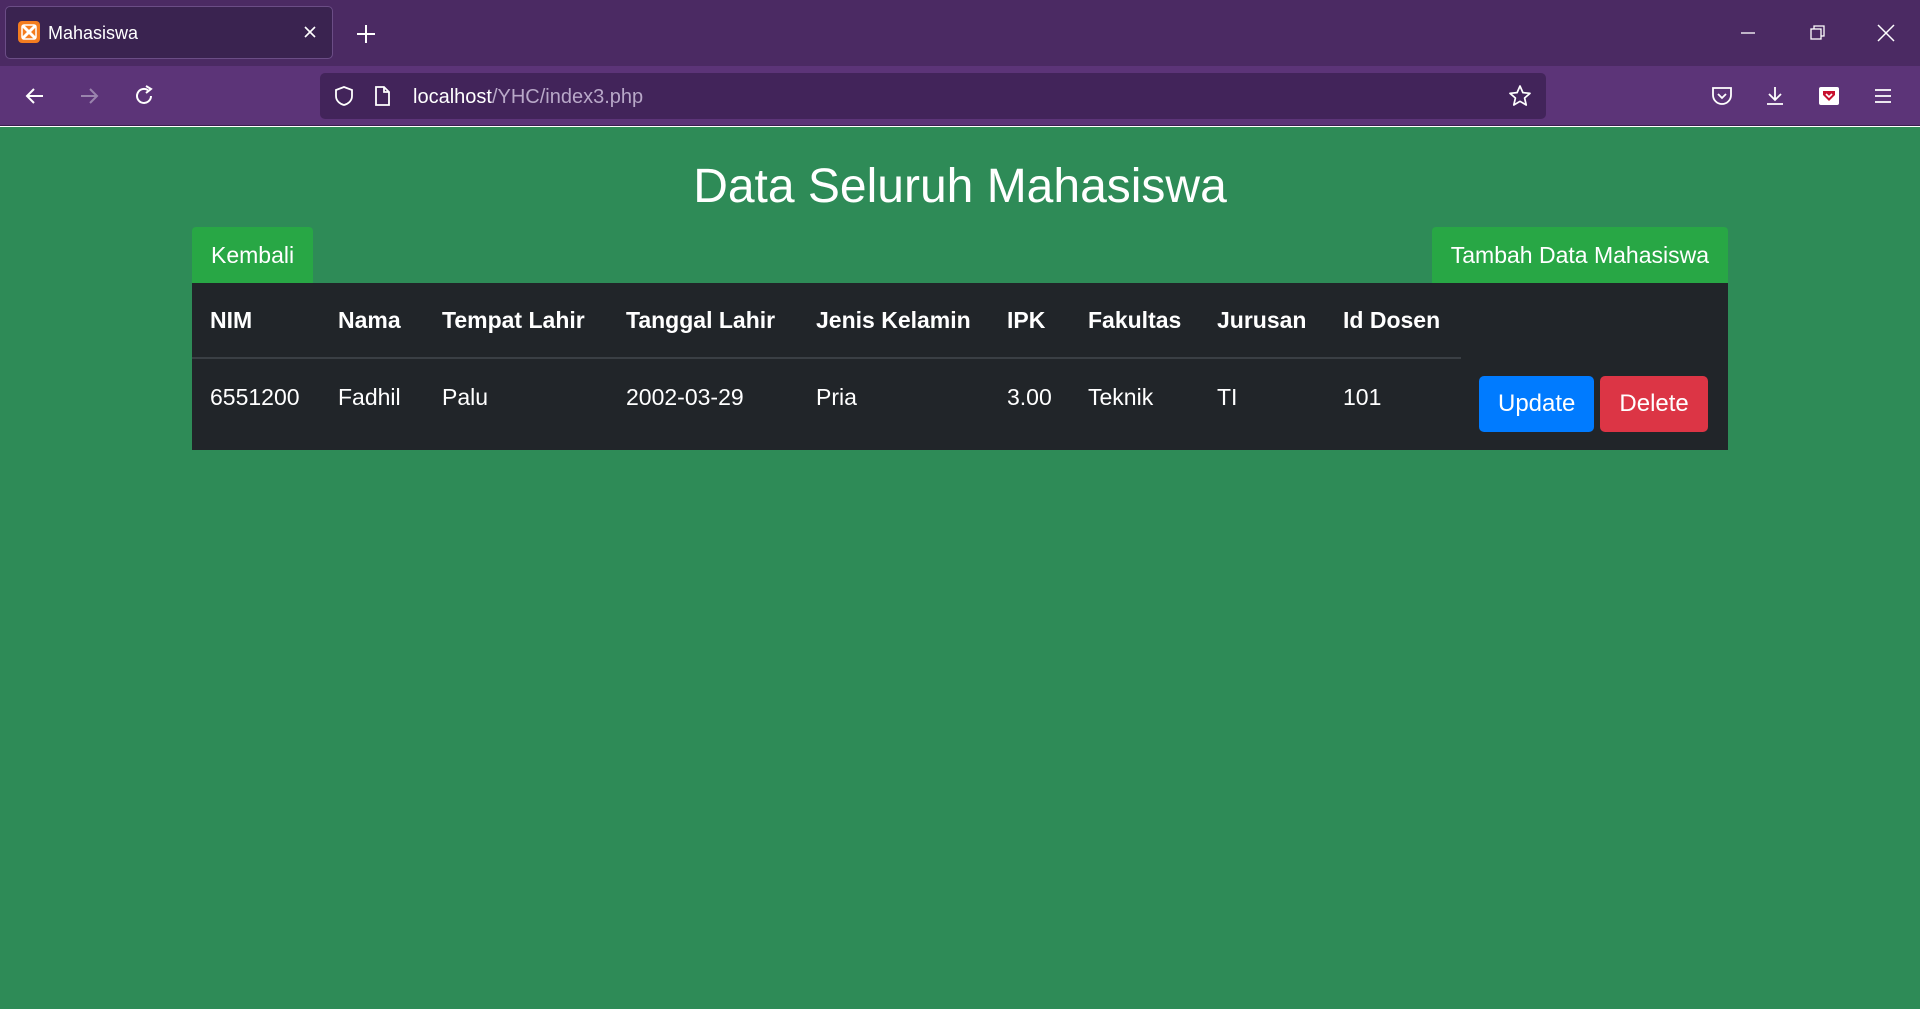 The image size is (1920, 1009). What do you see at coordinates (35, 96) in the screenshot?
I see `back-icon` at bounding box center [35, 96].